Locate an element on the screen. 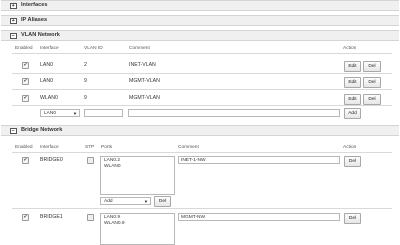 The height and width of the screenshot is (245, 400). section-vlan-network: − VLAN Network is located at coordinates (200, 35).